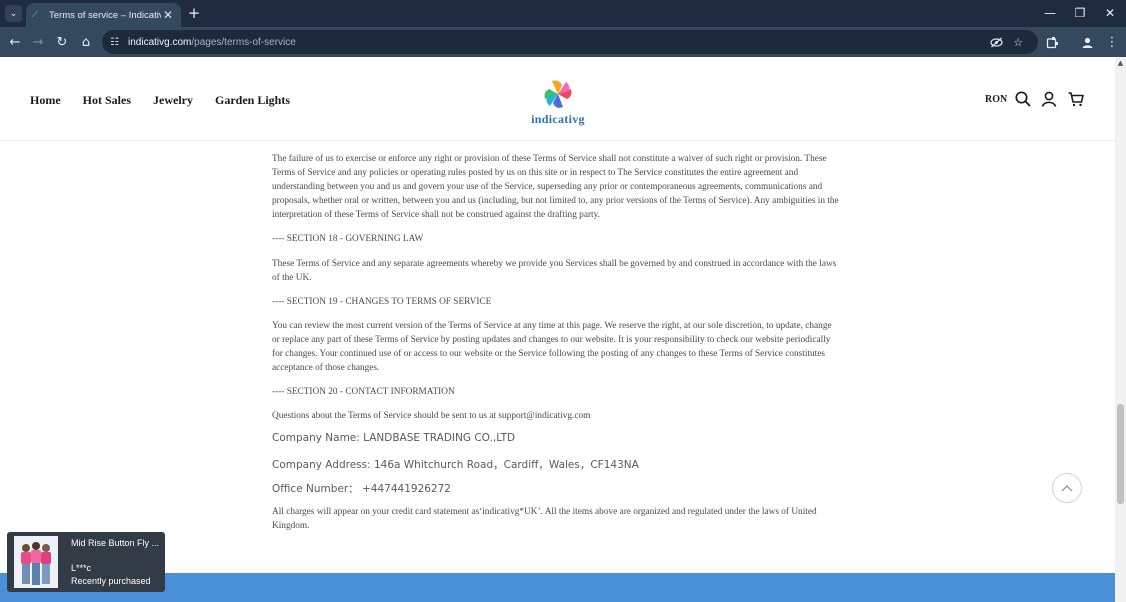  What do you see at coordinates (38, 42) in the screenshot?
I see `forward-arrow-icon: →` at bounding box center [38, 42].